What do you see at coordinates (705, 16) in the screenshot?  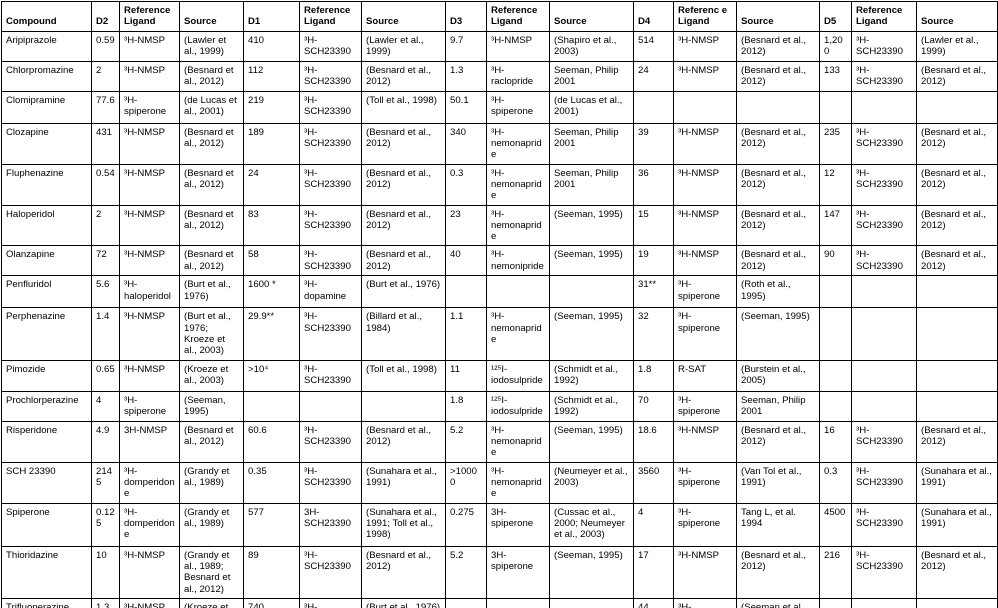 I see `column-header-d4_ligand: Referenc e Ligand` at bounding box center [705, 16].